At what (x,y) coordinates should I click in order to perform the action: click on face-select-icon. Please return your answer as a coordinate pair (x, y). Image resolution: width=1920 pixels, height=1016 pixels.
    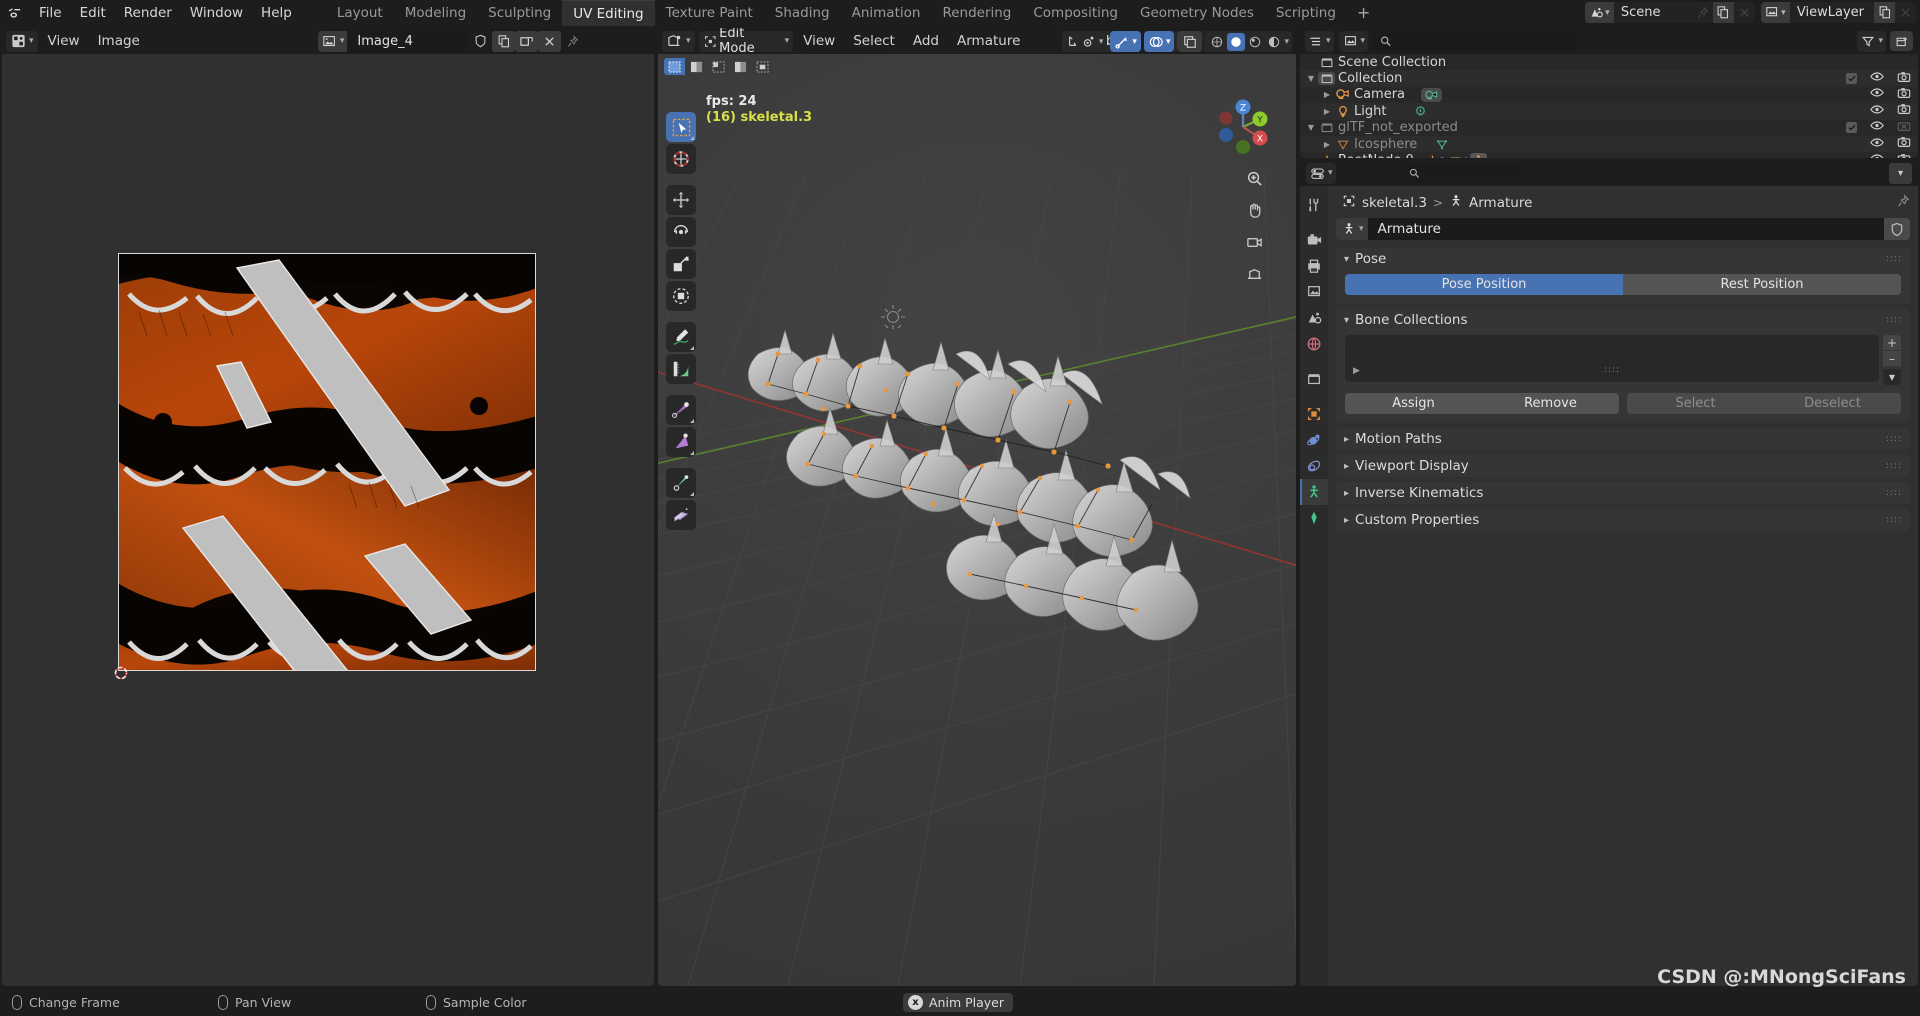
    Looking at the image, I should click on (718, 66).